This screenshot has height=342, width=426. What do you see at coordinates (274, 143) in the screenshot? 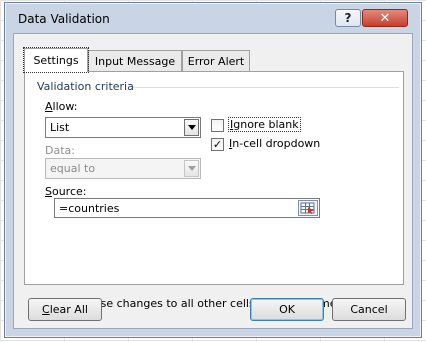
I see `in-cell-dropdown-label: In-cell dropdown` at bounding box center [274, 143].